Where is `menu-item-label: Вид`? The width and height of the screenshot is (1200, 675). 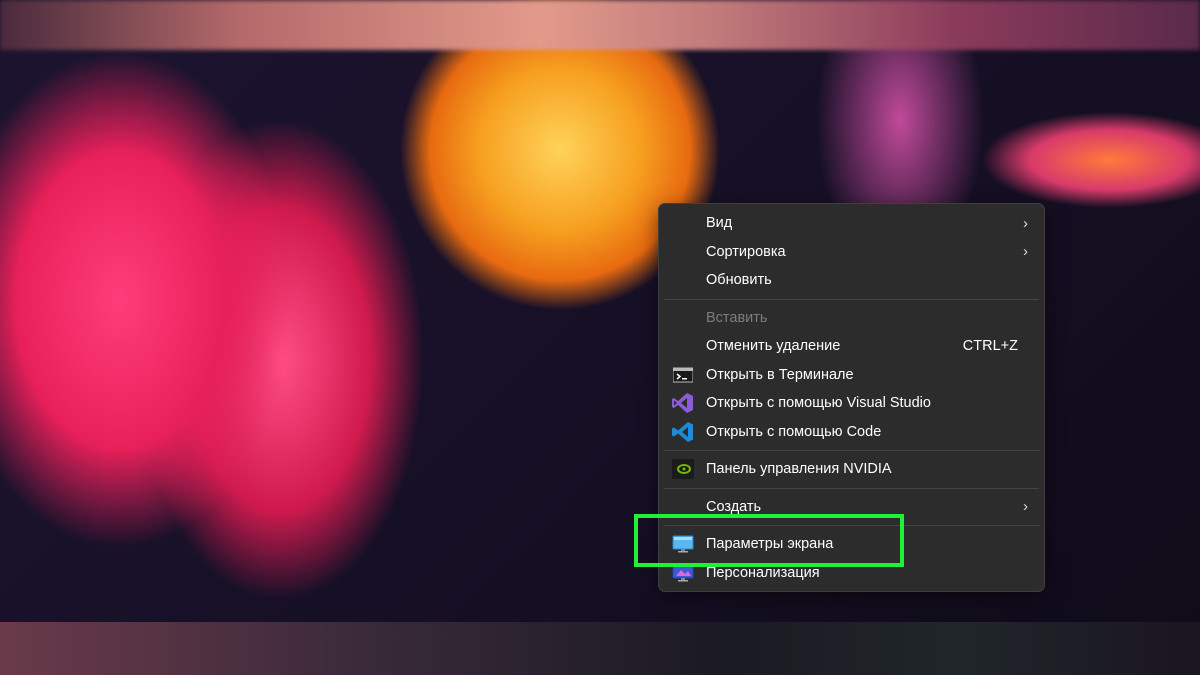
menu-item-label: Вид is located at coordinates (719, 223).